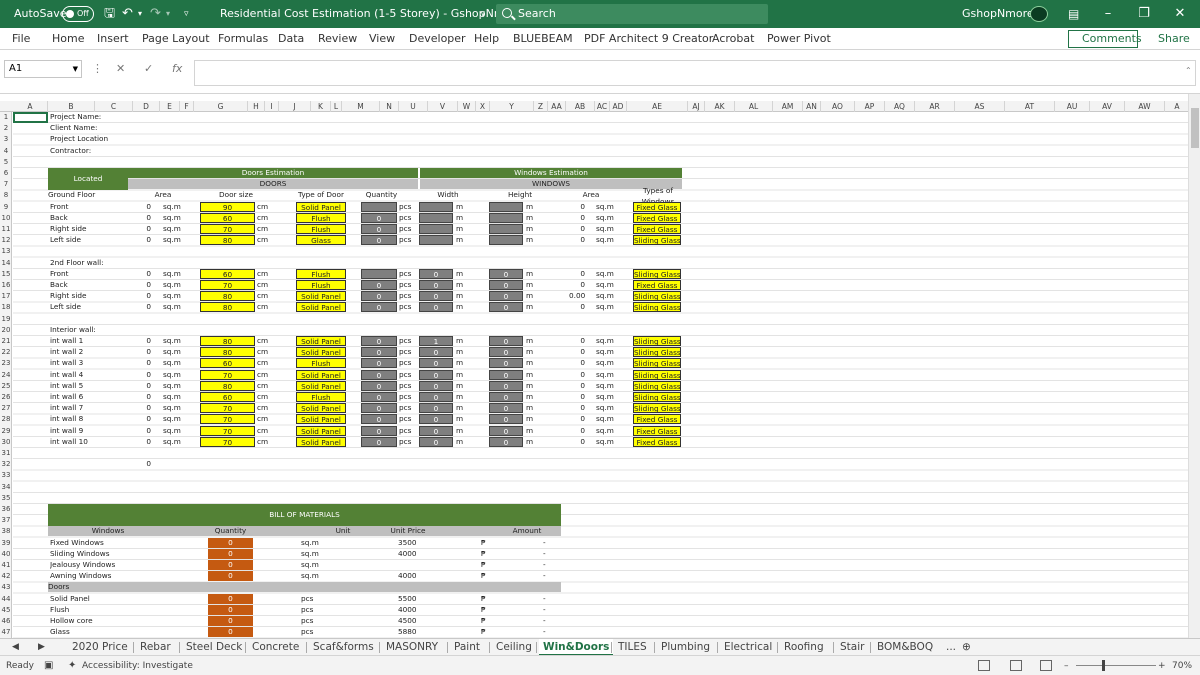 The image size is (1200, 675). What do you see at coordinates (43, 69) in the screenshot?
I see `name-box: A1 ▼` at bounding box center [43, 69].